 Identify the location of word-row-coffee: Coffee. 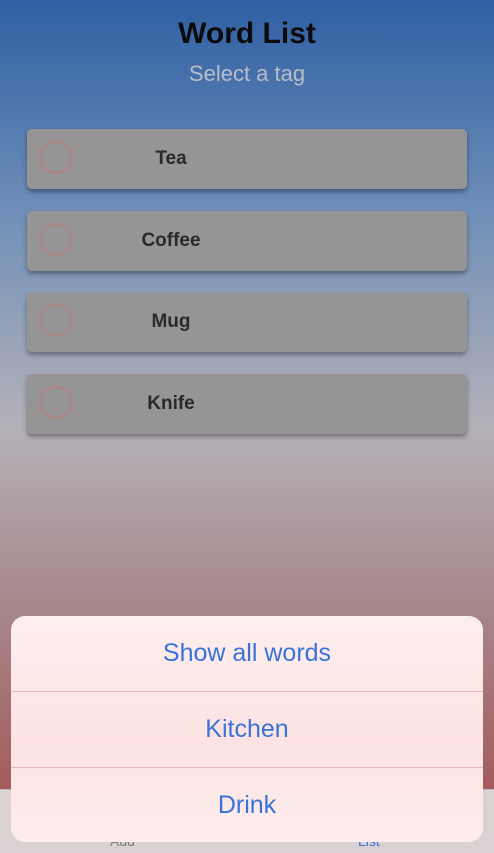
(247, 240).